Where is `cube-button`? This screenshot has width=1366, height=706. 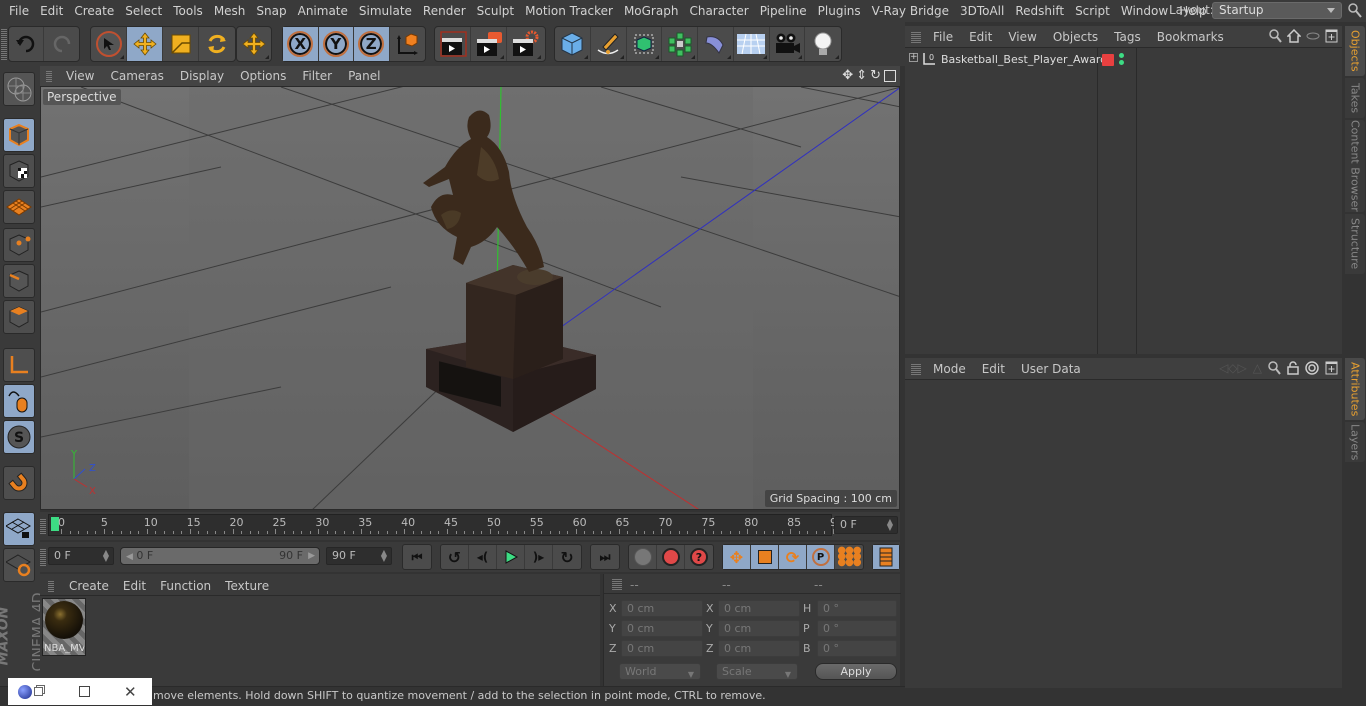
cube-button is located at coordinates (573, 44).